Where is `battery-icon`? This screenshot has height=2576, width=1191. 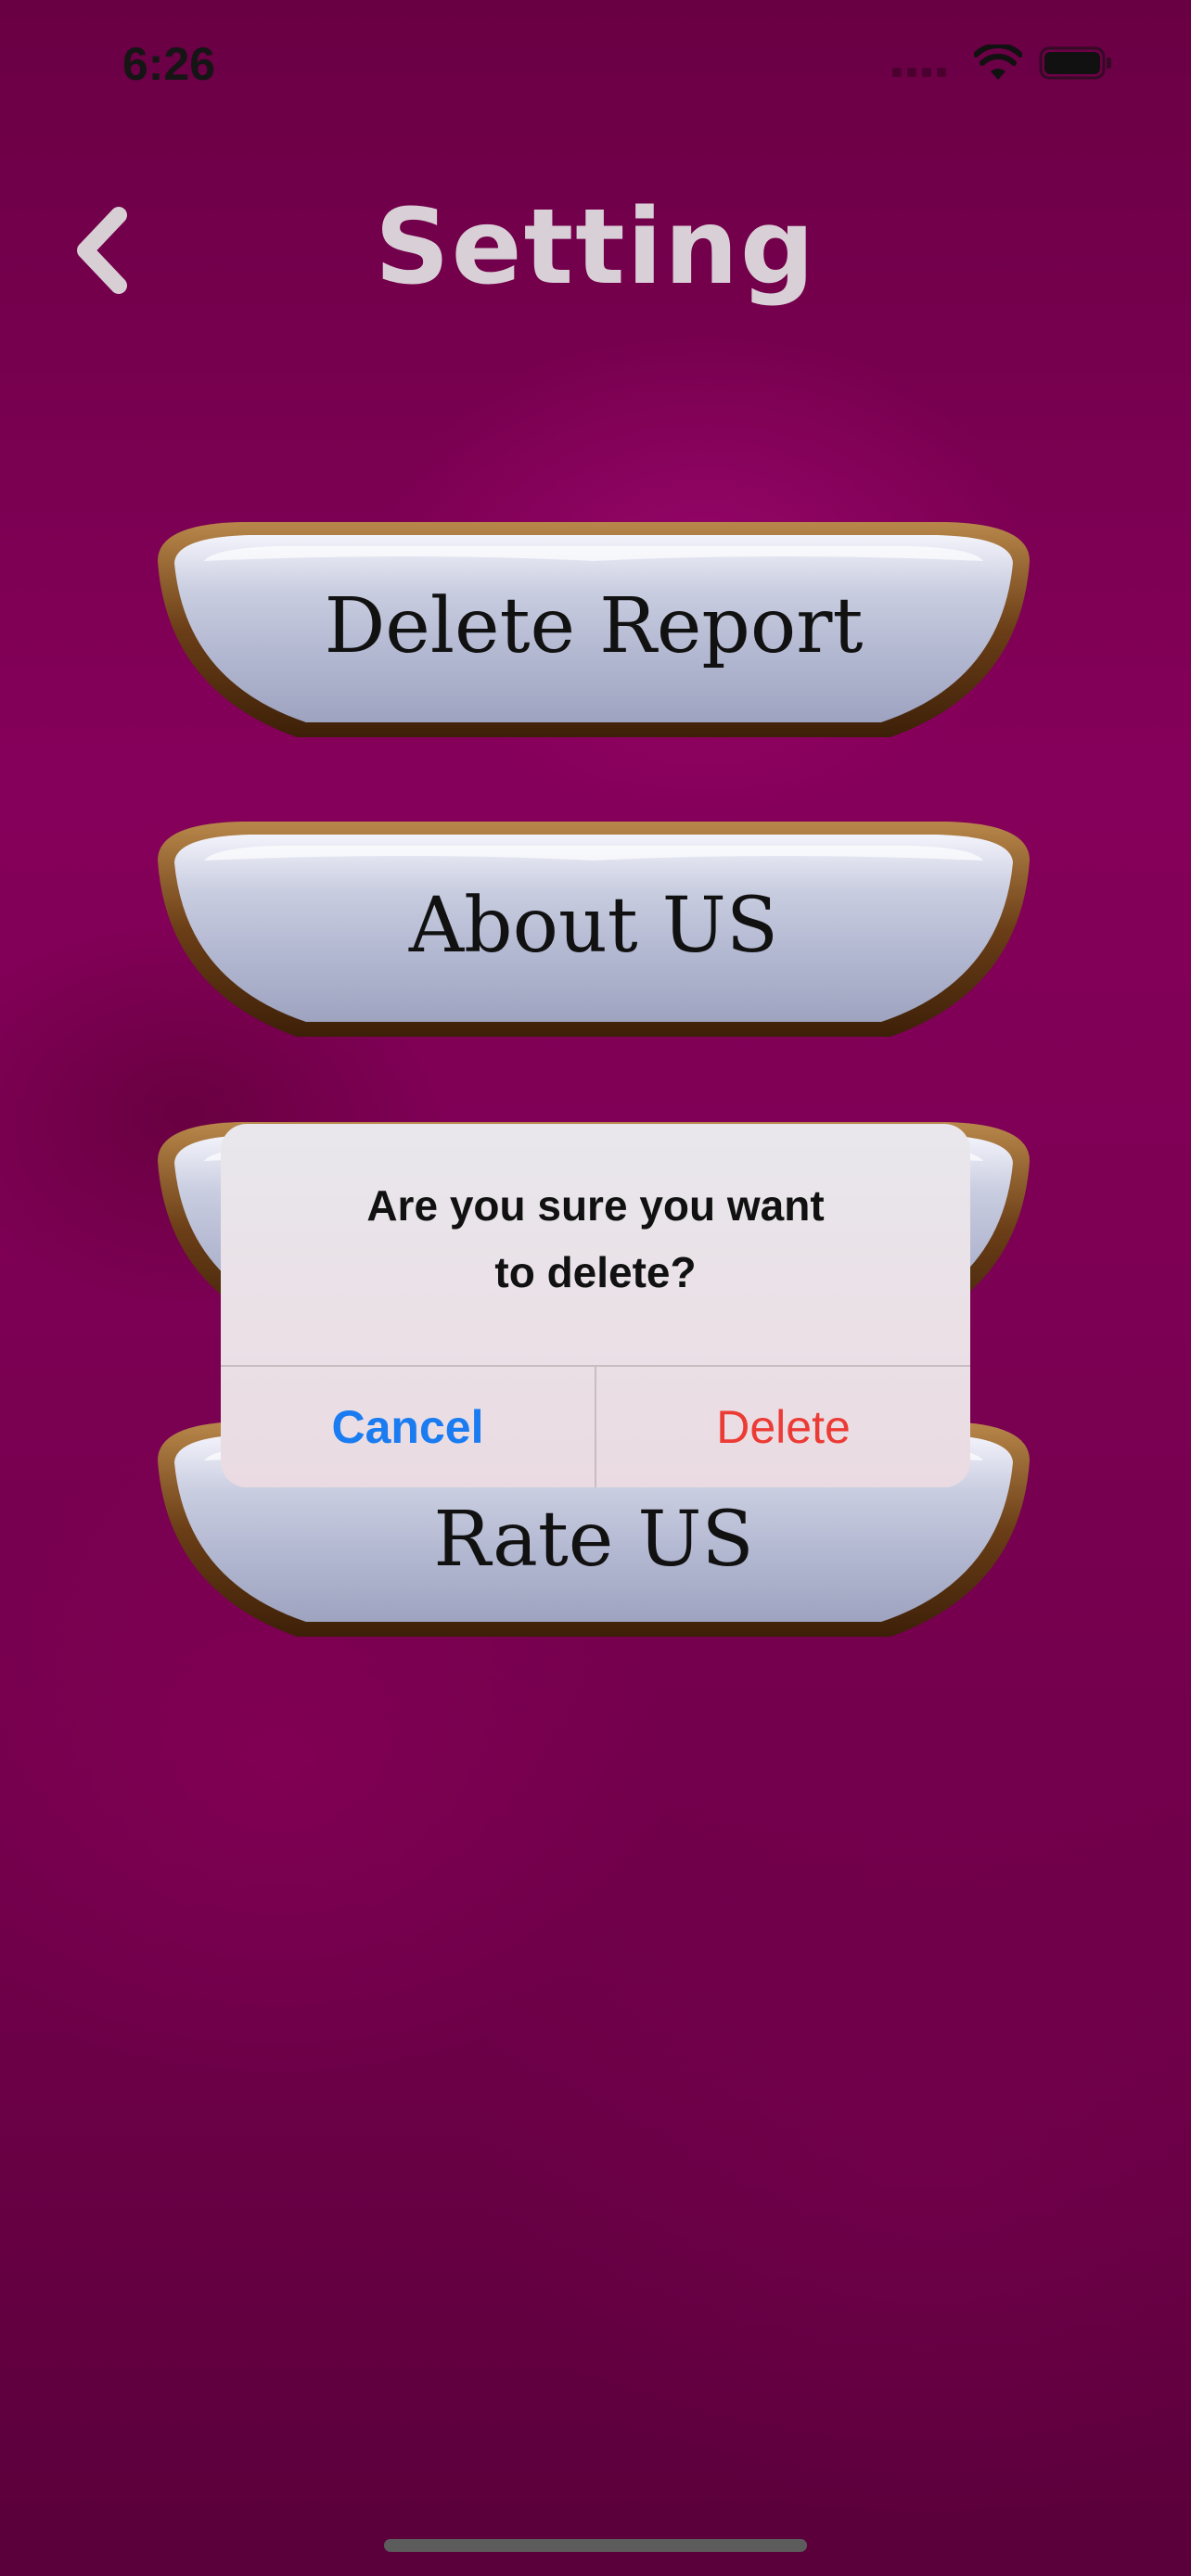 battery-icon is located at coordinates (1076, 64).